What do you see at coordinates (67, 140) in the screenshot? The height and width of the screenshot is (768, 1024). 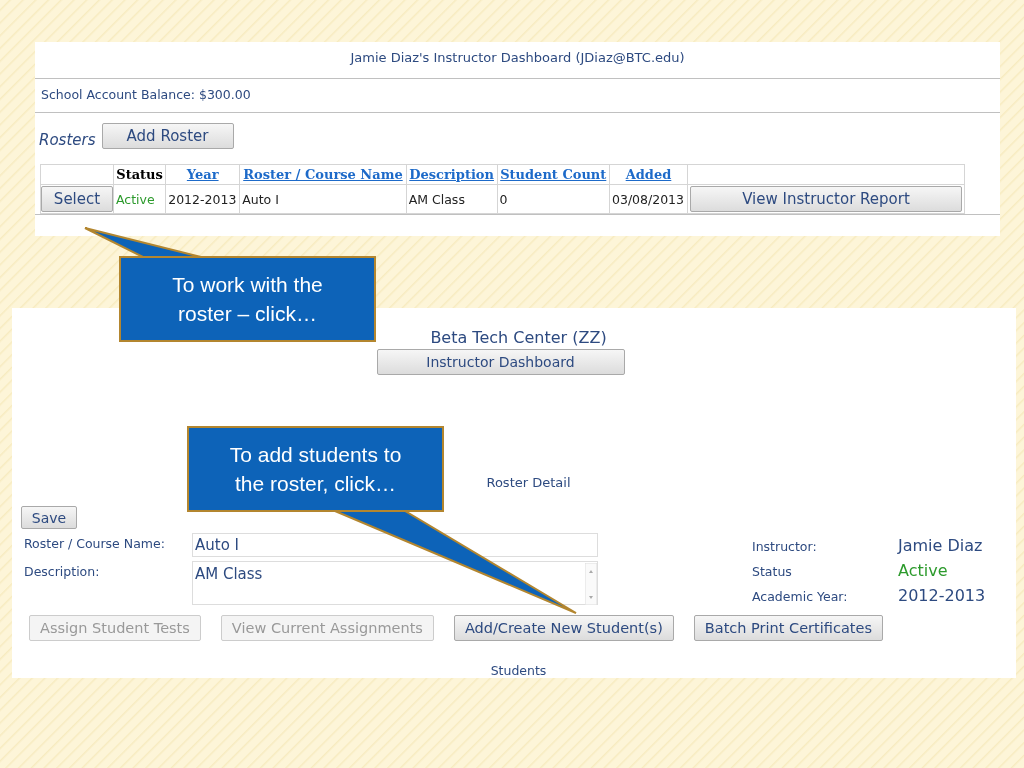 I see `rosters-heading: Rosters` at bounding box center [67, 140].